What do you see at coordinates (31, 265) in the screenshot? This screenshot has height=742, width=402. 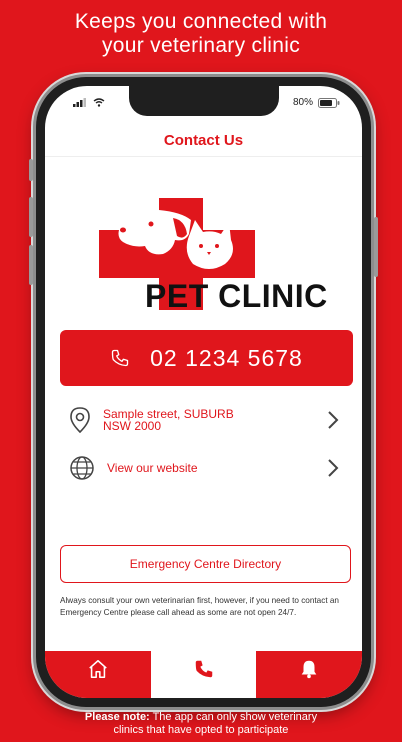 I see `phone-volume-down` at bounding box center [31, 265].